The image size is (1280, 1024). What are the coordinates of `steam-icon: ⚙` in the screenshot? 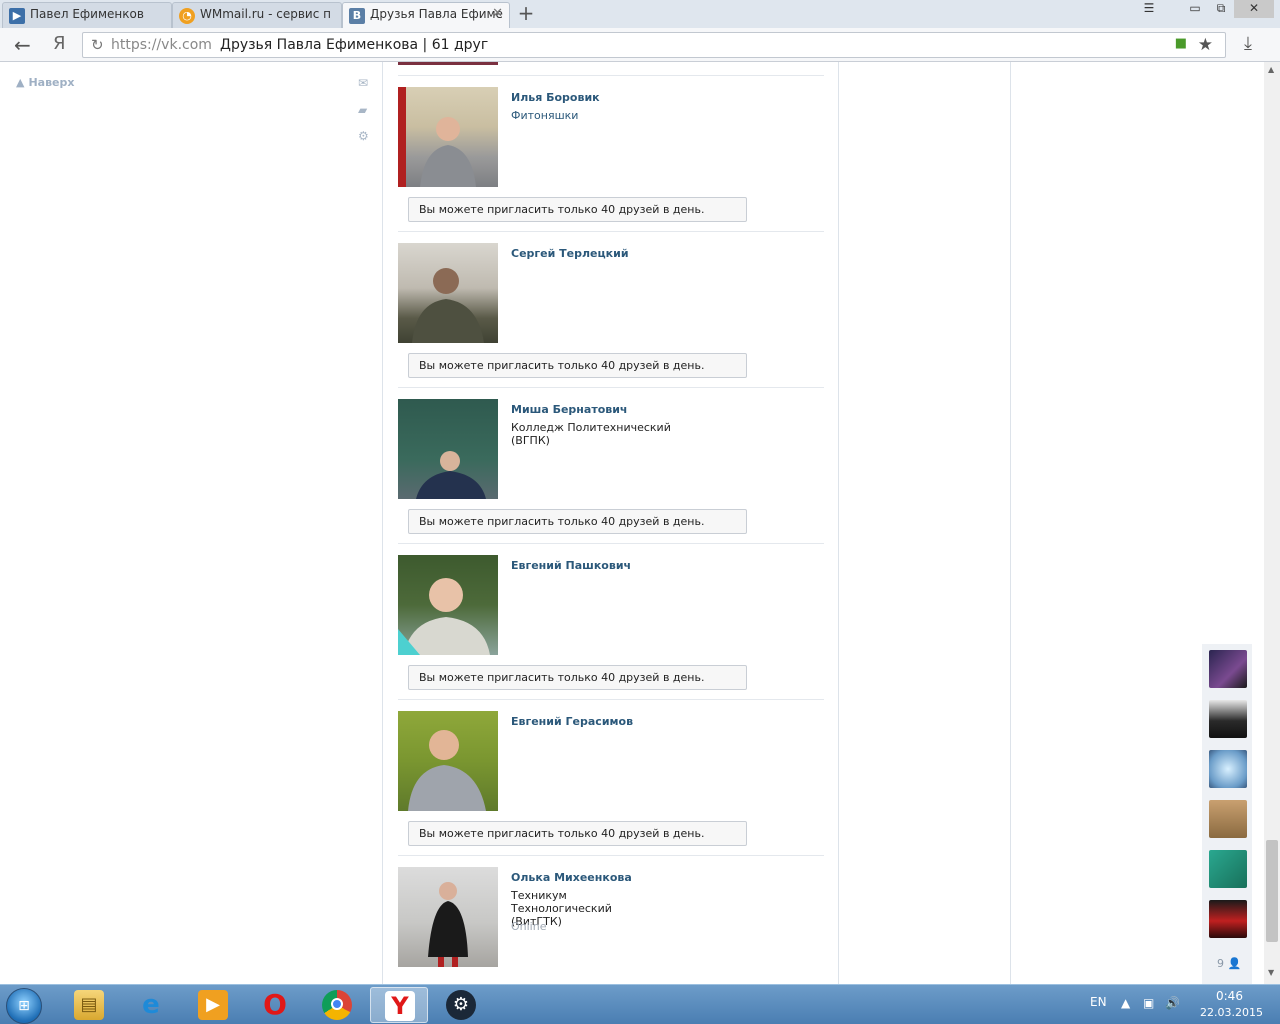 It's located at (461, 1005).